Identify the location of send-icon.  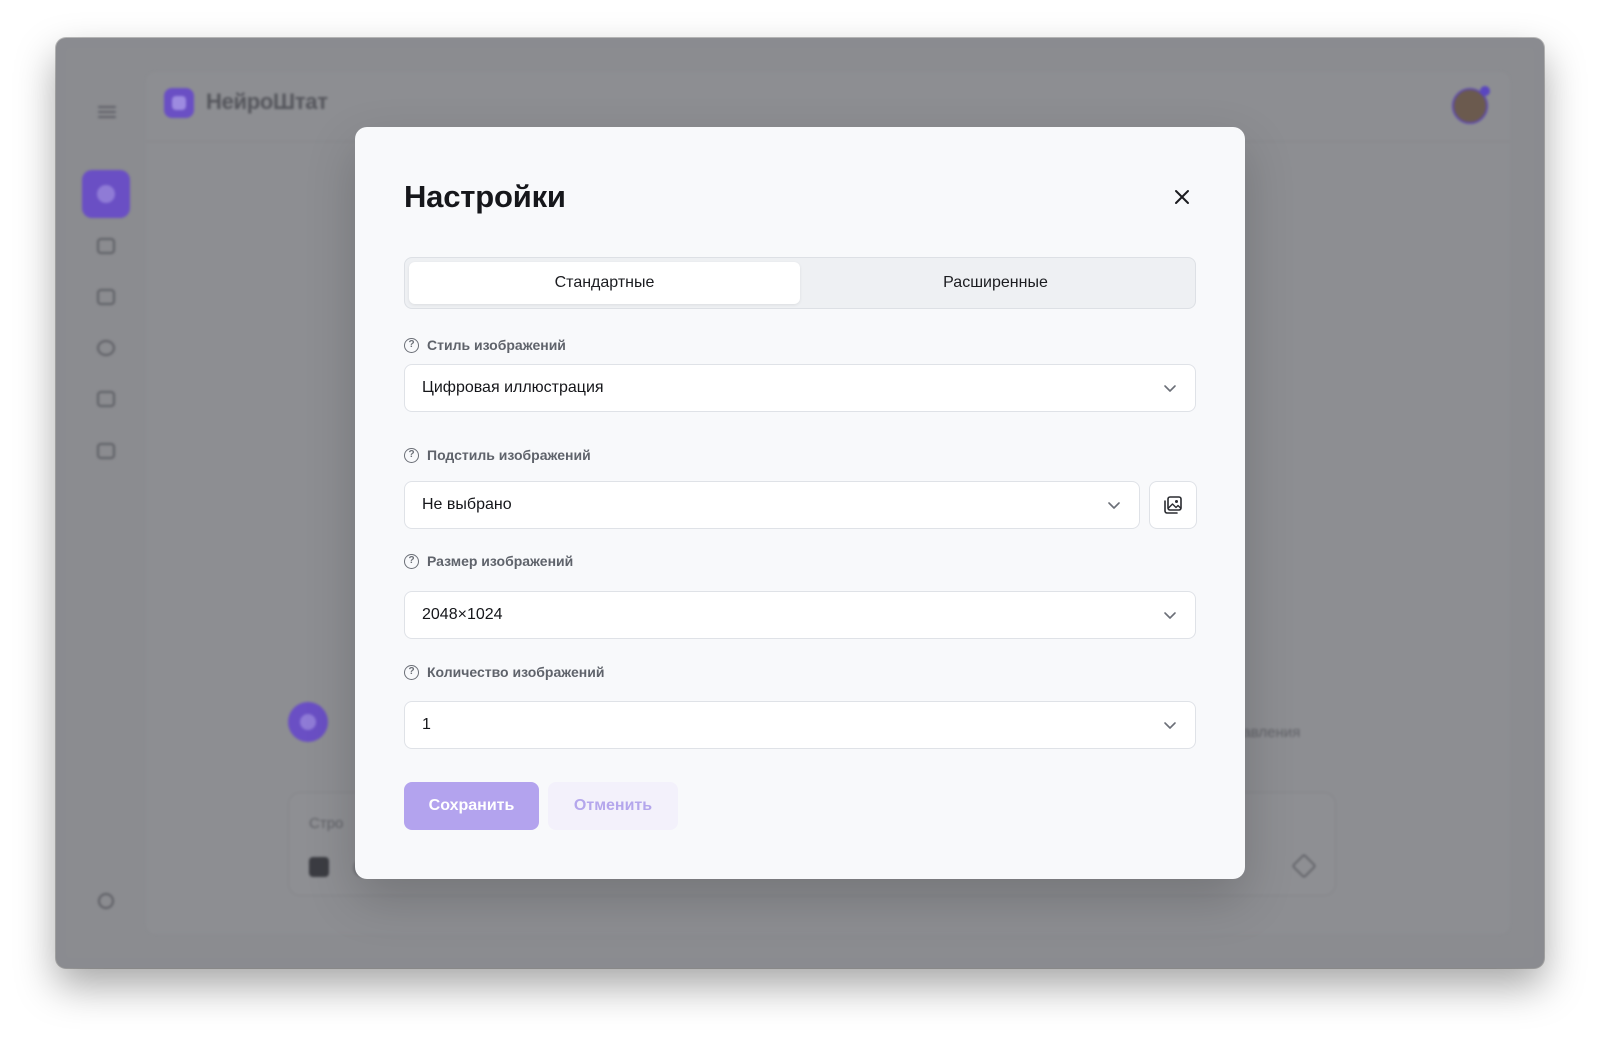
(1304, 866).